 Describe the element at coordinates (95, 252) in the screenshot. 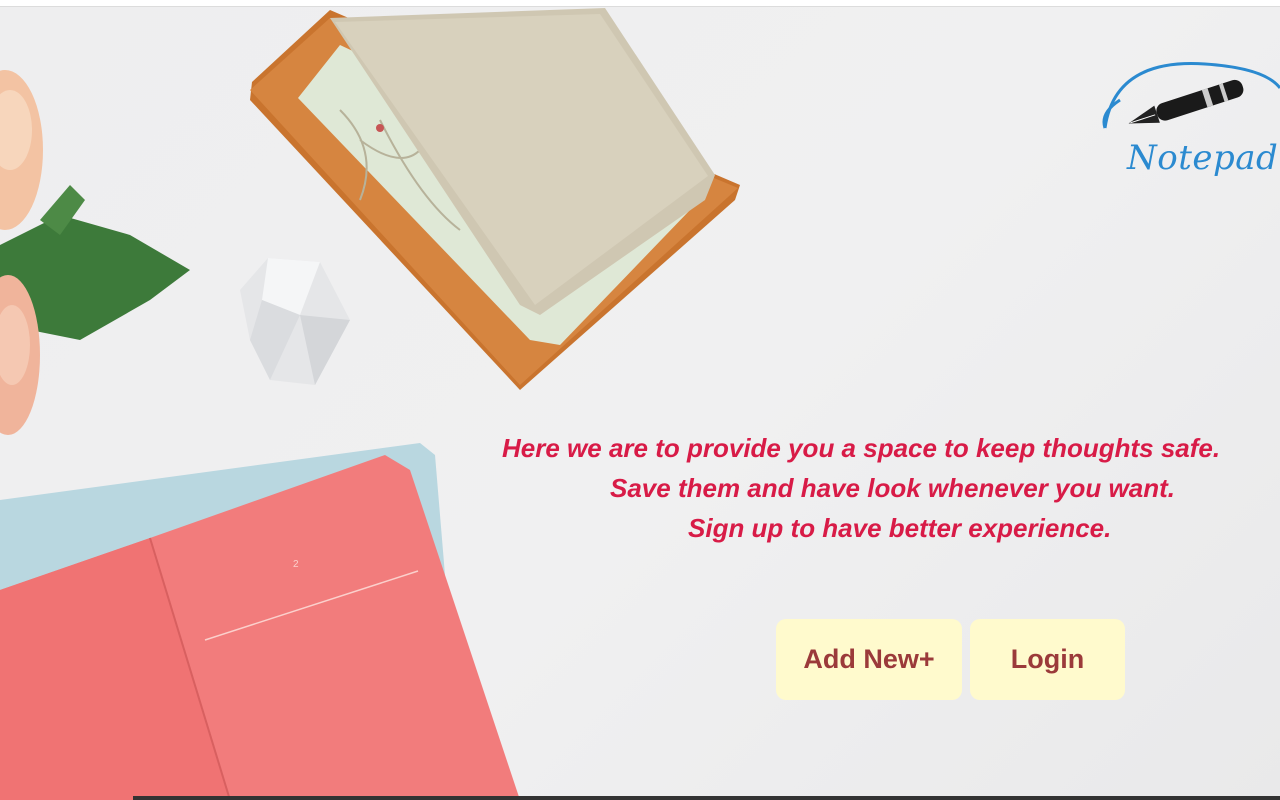

I see `flowers` at that location.